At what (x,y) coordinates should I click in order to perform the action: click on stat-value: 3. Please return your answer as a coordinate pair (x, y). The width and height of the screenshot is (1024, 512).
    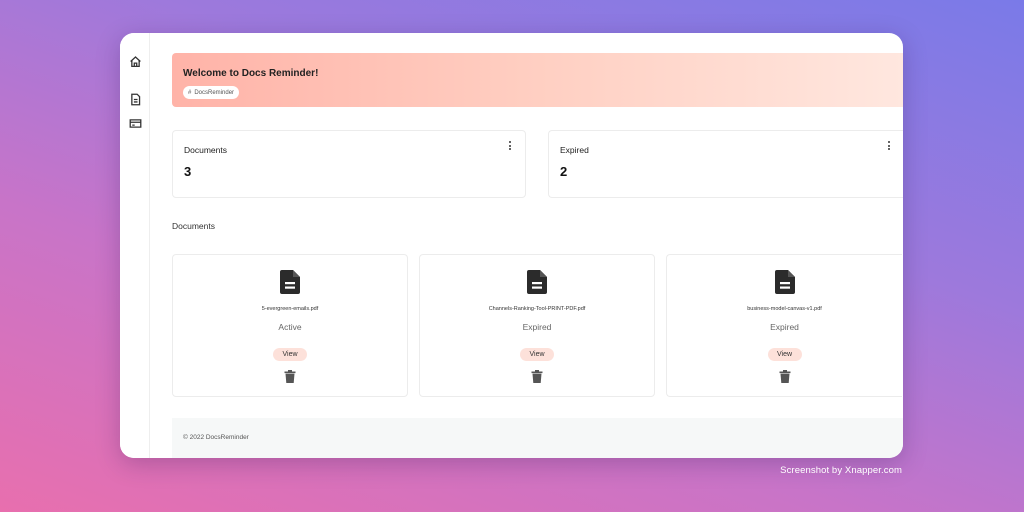
    Looking at the image, I should click on (188, 171).